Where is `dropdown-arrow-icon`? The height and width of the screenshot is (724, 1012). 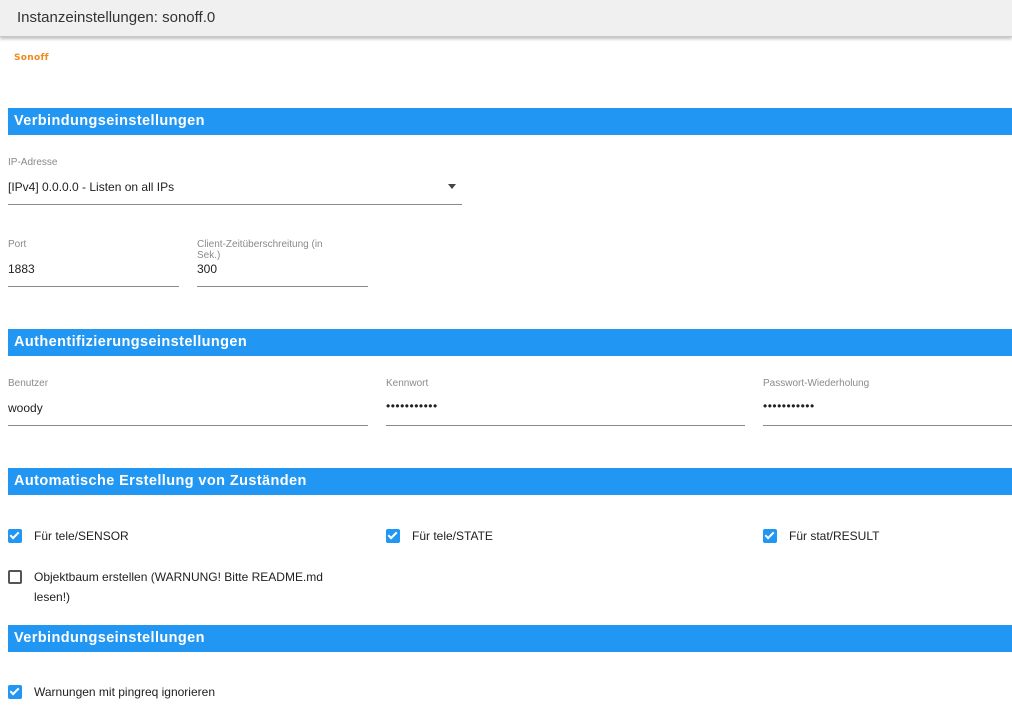 dropdown-arrow-icon is located at coordinates (452, 186).